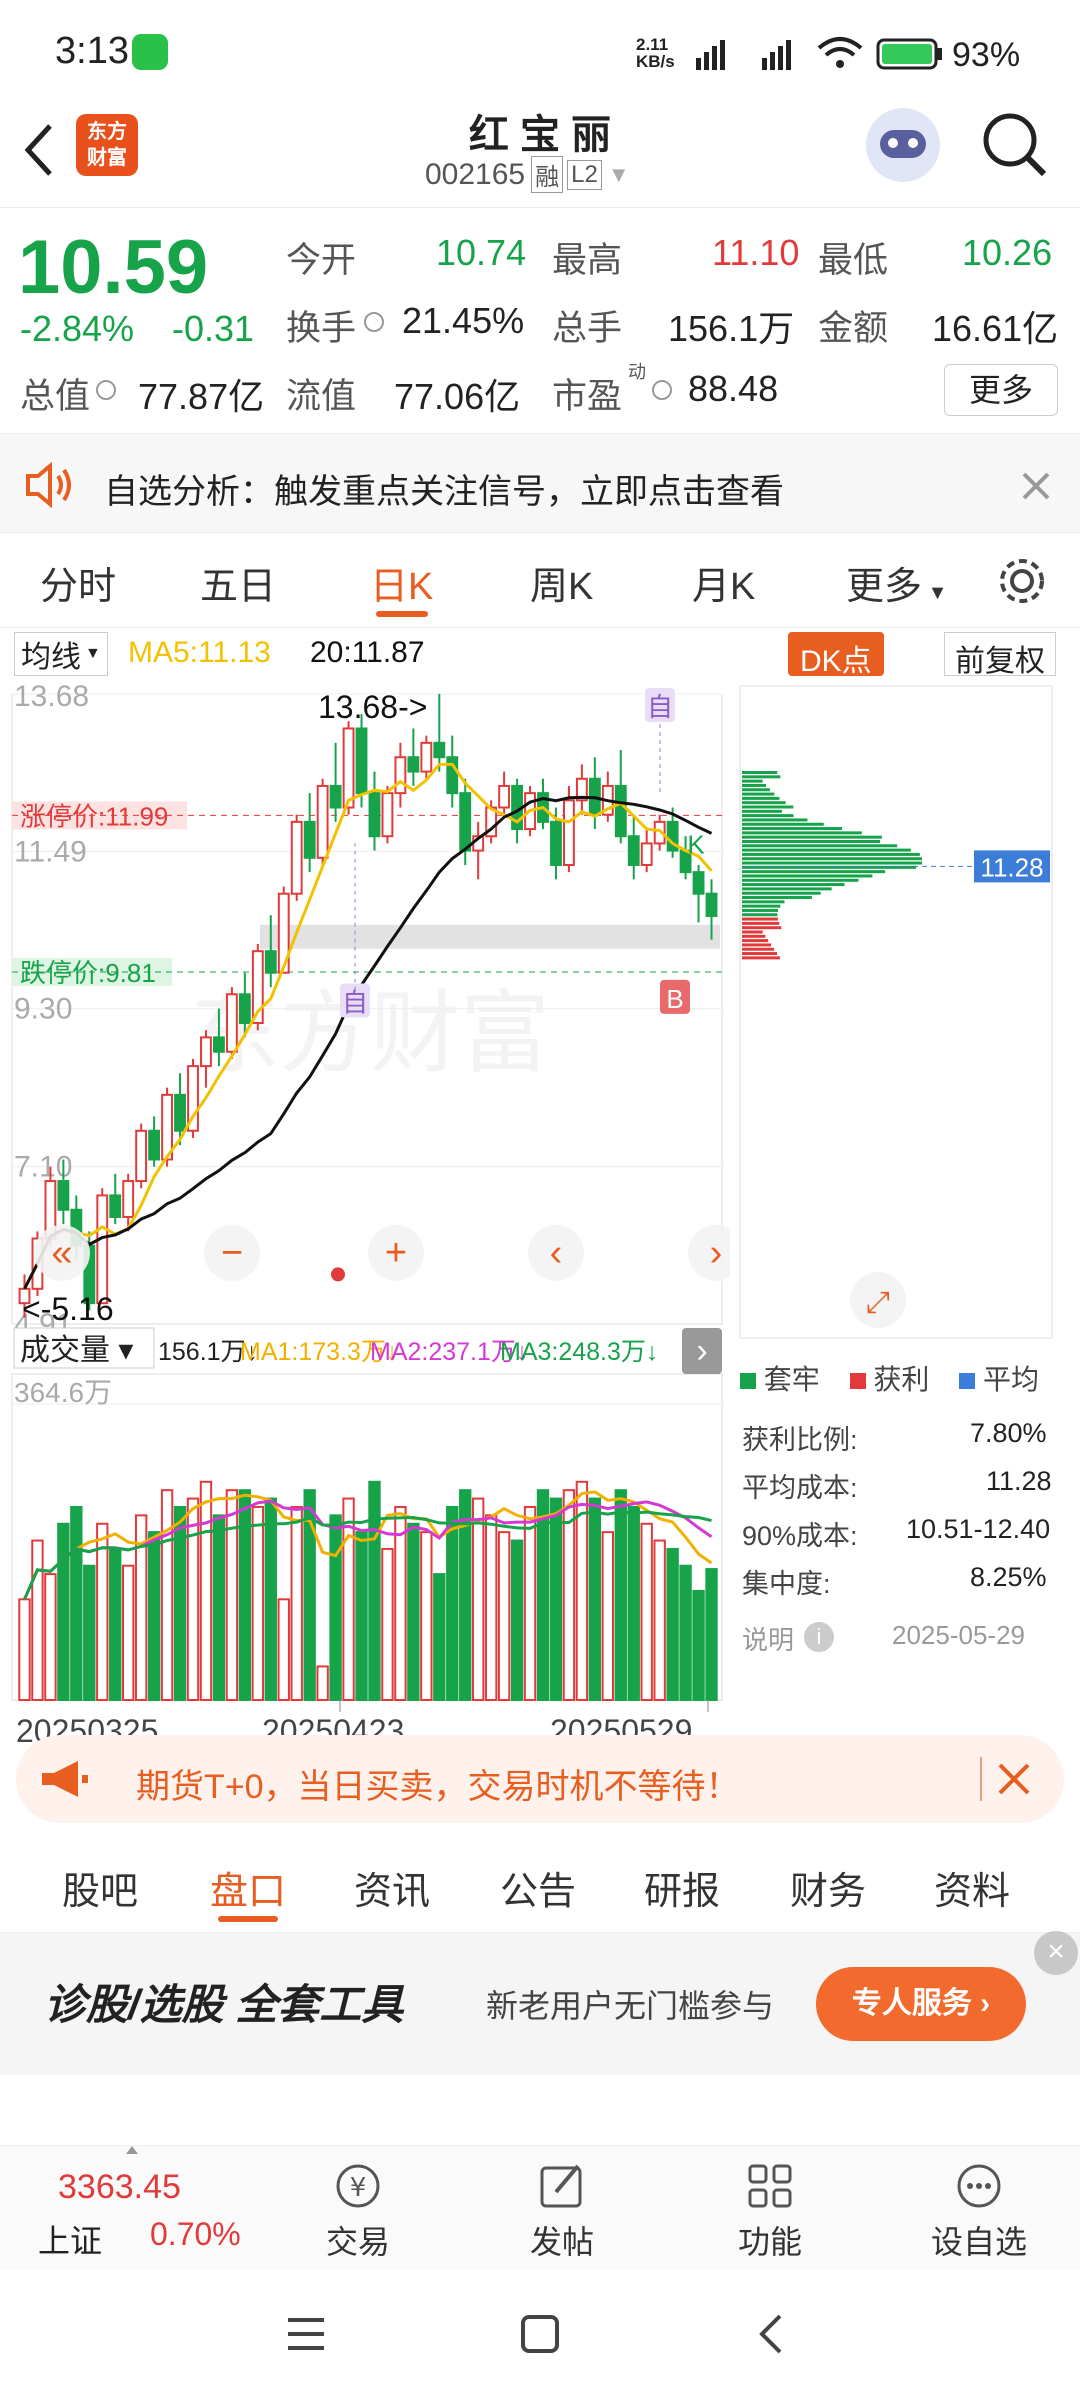 The image size is (1080, 2400). Describe the element at coordinates (401, 582) in the screenshot. I see `tab-daily-k: 日K` at that location.